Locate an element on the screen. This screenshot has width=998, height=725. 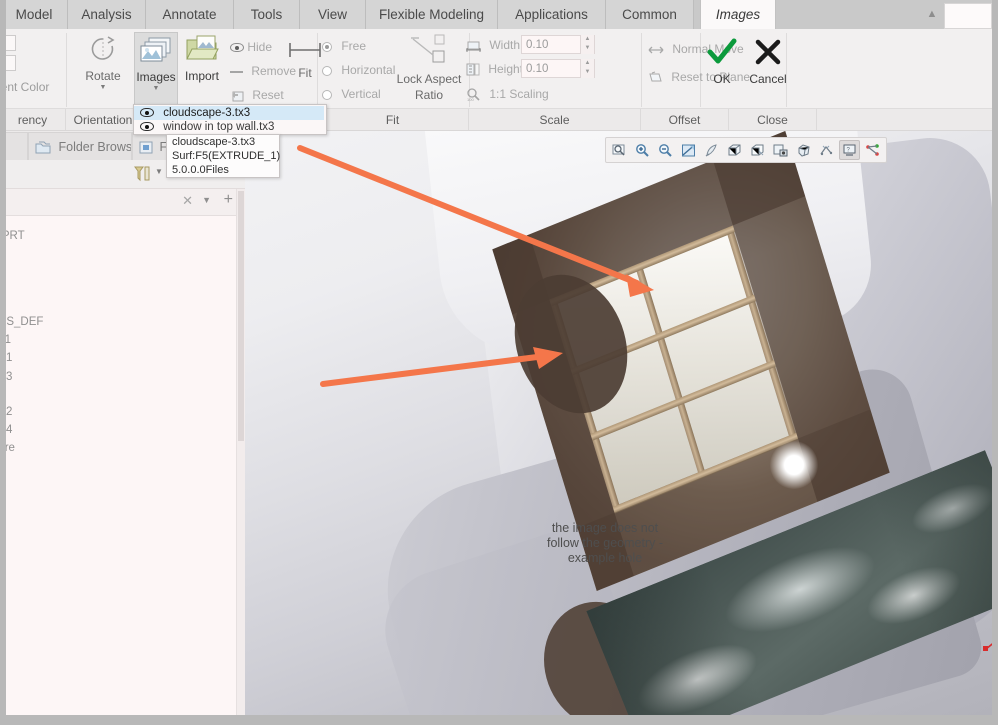
group-label-fit: Fit is located at coordinates (393, 120).